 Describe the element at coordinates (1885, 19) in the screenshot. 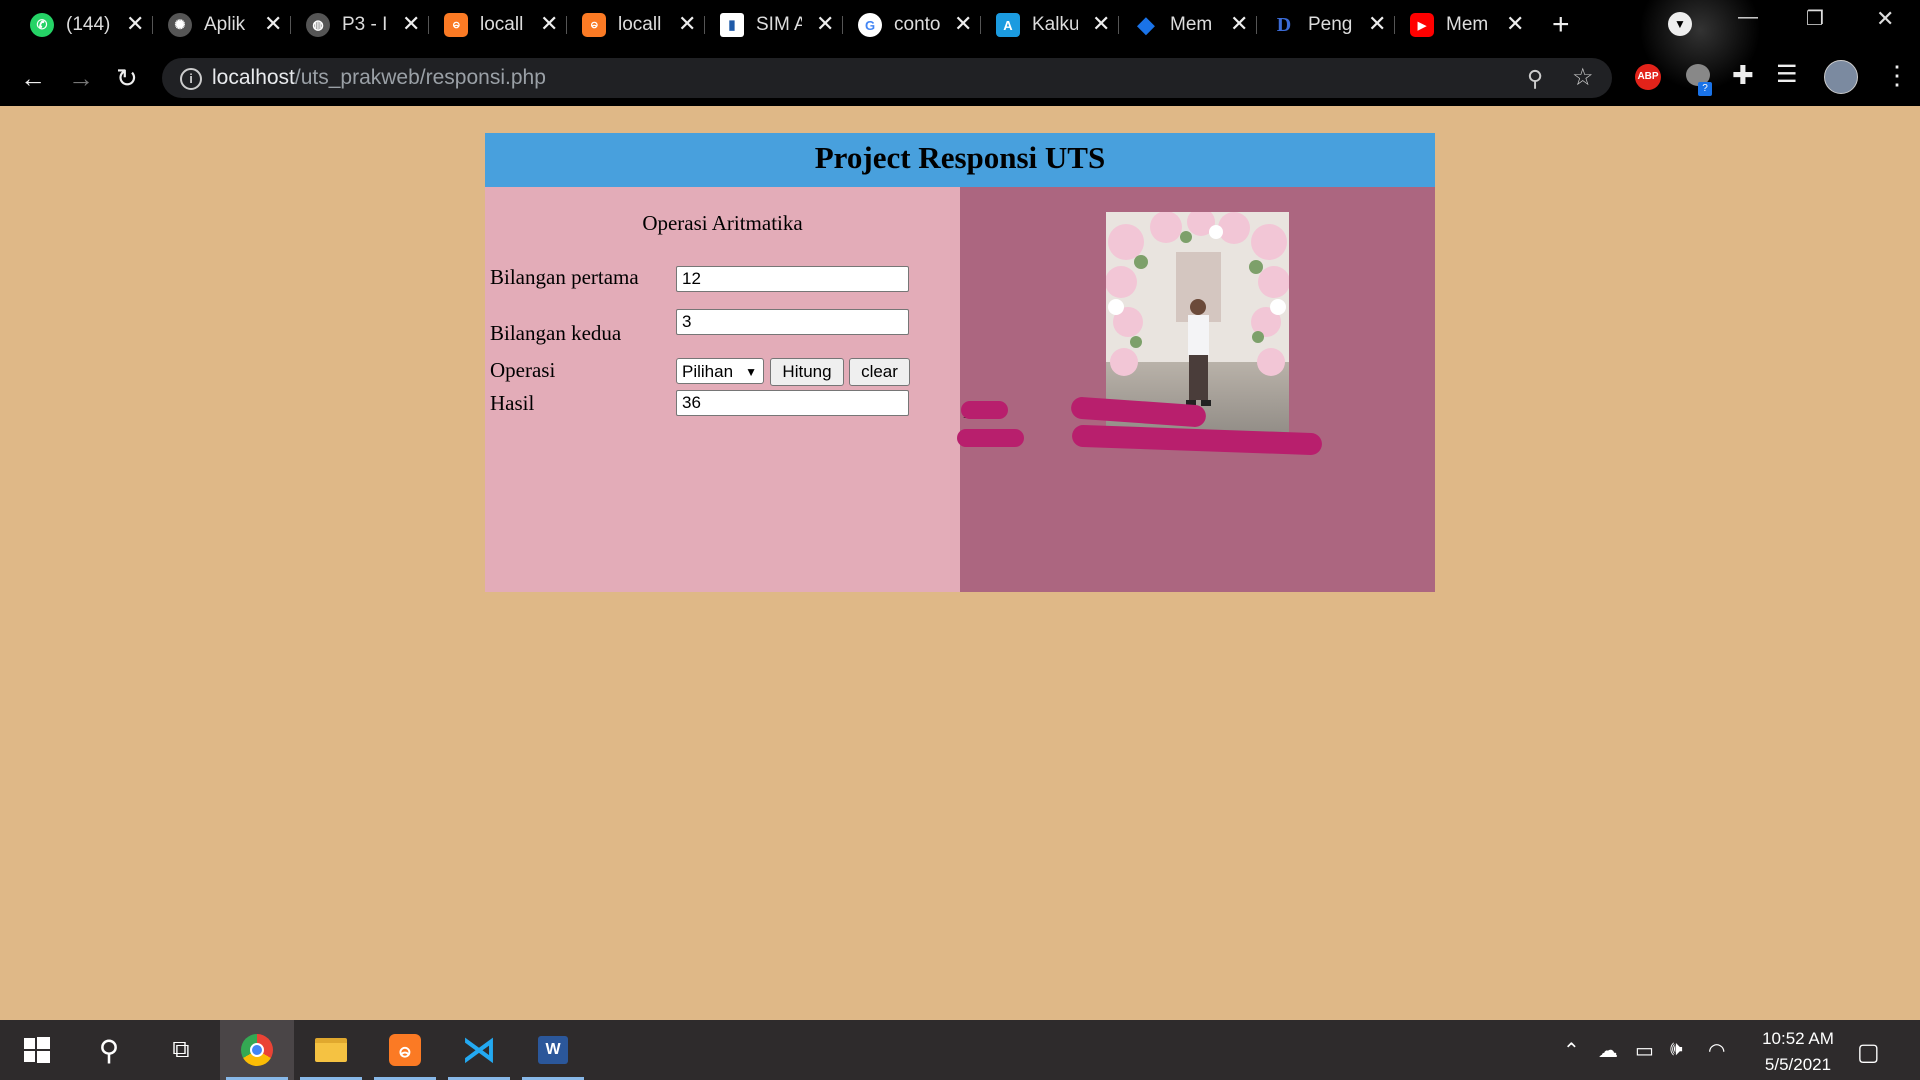

I see `close-window-icon: ✕` at that location.